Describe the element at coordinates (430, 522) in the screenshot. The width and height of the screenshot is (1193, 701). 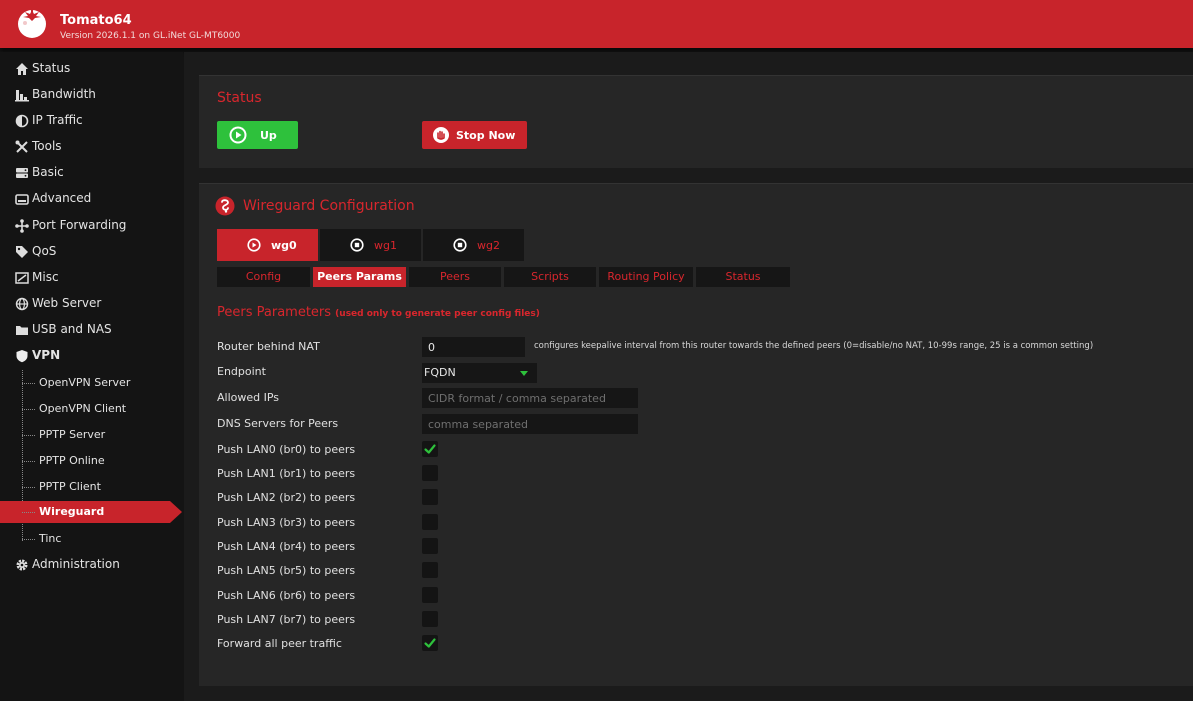
I see `push-lan3-checkbox` at that location.